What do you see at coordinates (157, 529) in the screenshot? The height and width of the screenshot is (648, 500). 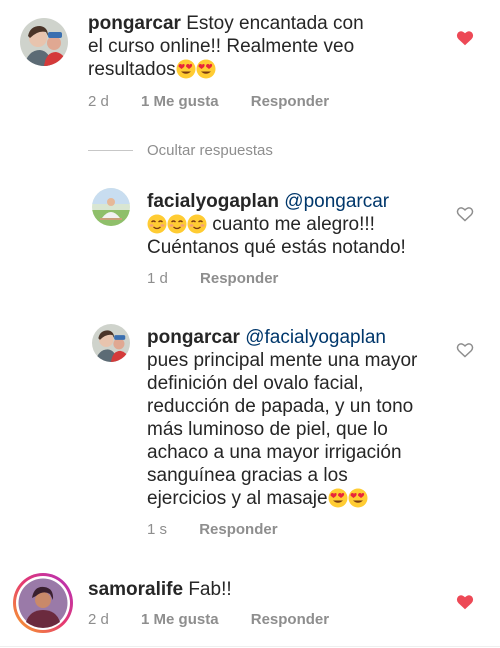 I see `reply-time: 1 s` at bounding box center [157, 529].